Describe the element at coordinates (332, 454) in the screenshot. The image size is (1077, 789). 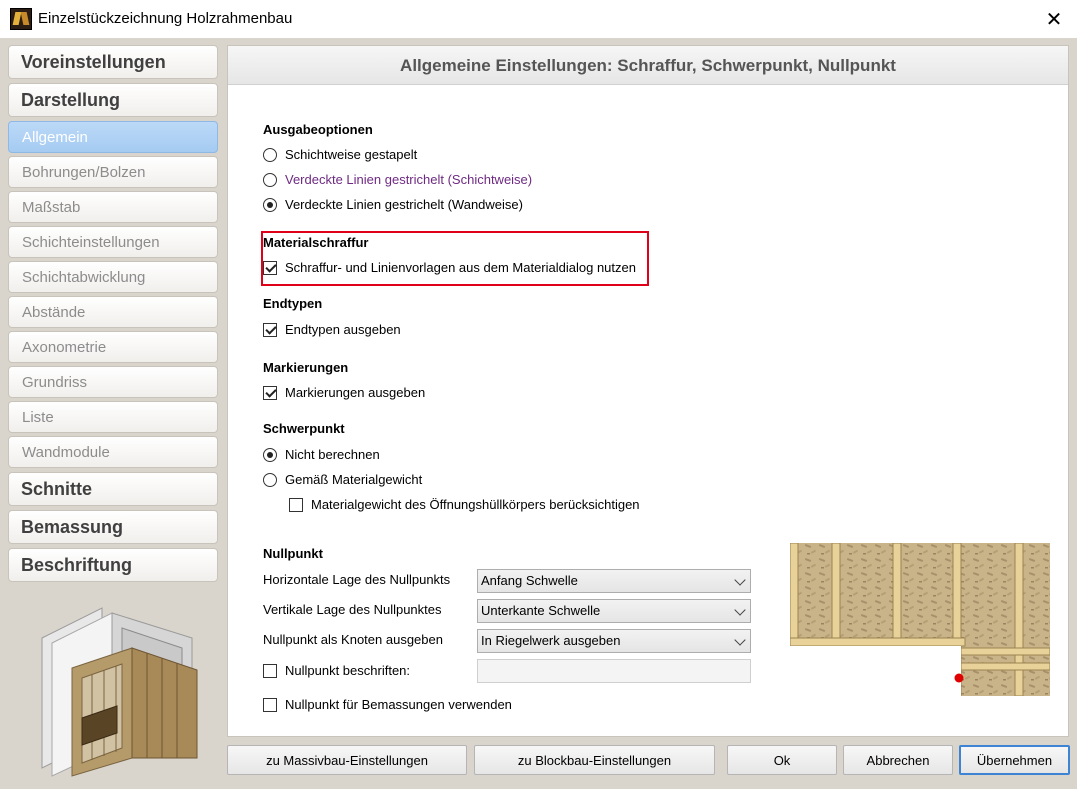
I see `option-label: Nicht berechnen` at that location.